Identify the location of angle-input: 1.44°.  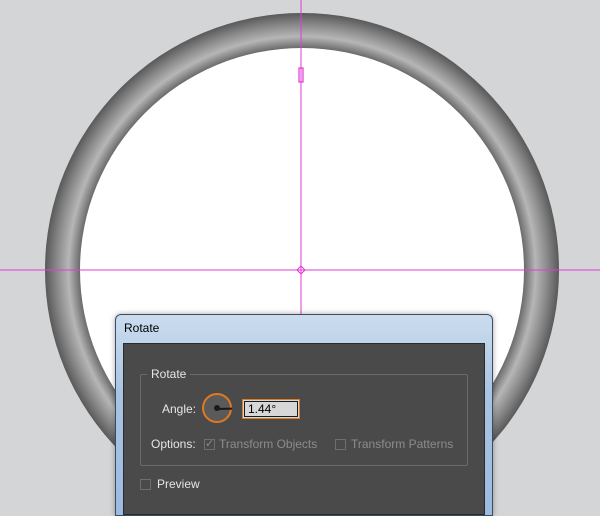
(271, 409).